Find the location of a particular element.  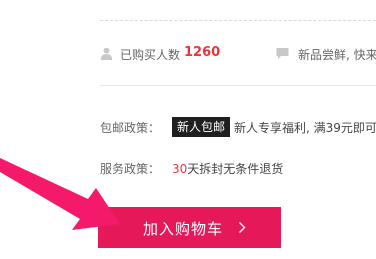

service-policy-row: 服务政策： 30天拆封无条件退货 is located at coordinates (238, 168).